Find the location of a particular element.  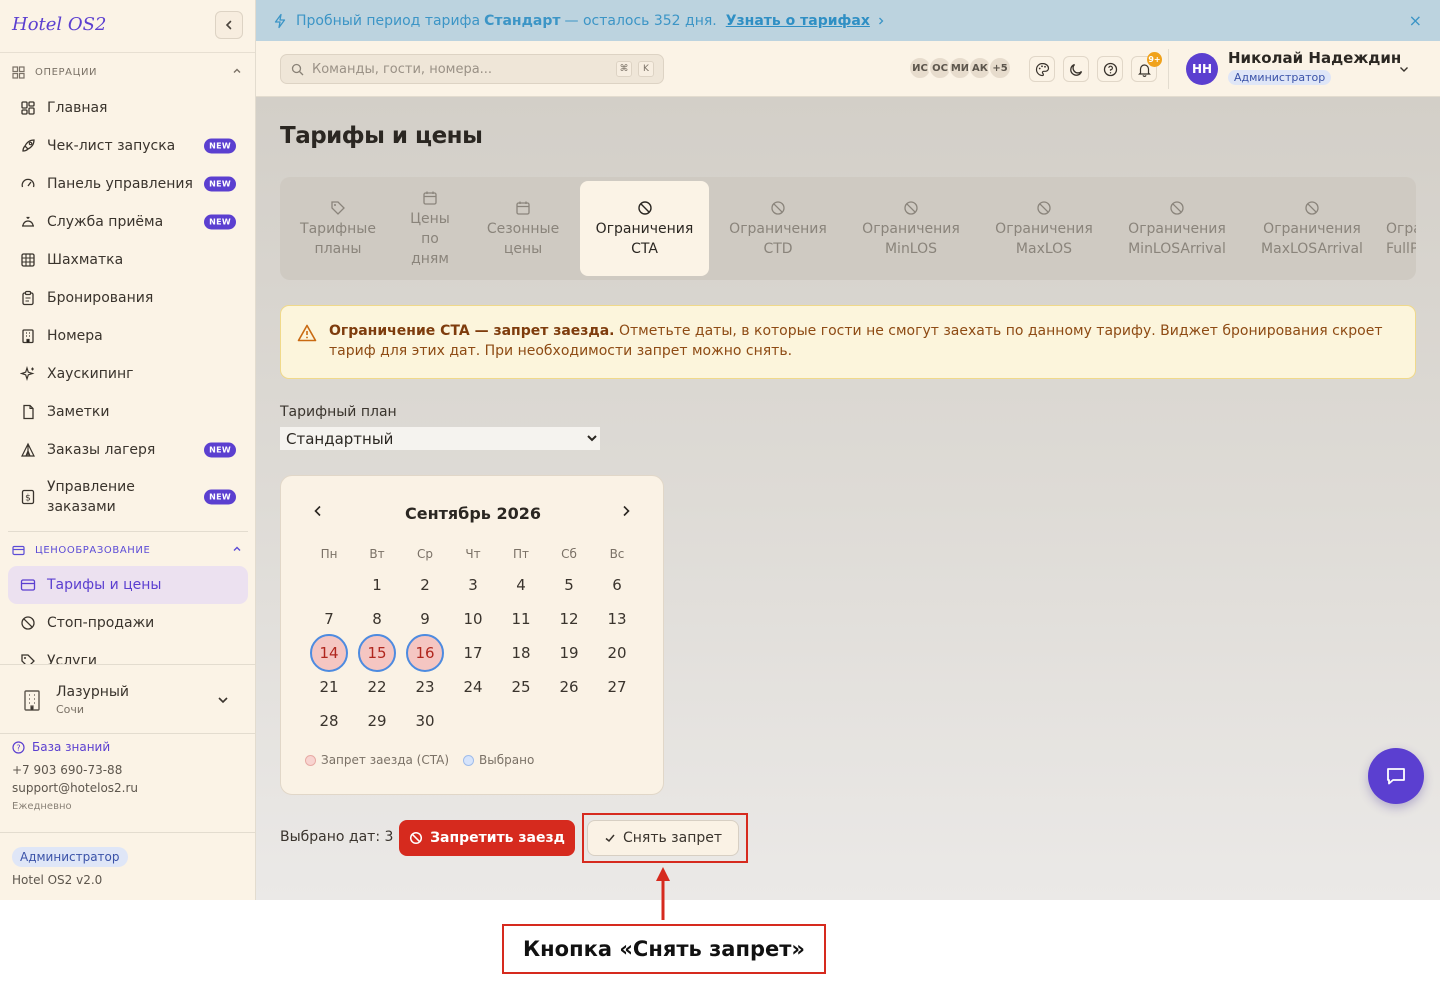

chevron-left-icon is located at coordinates (228, 25).